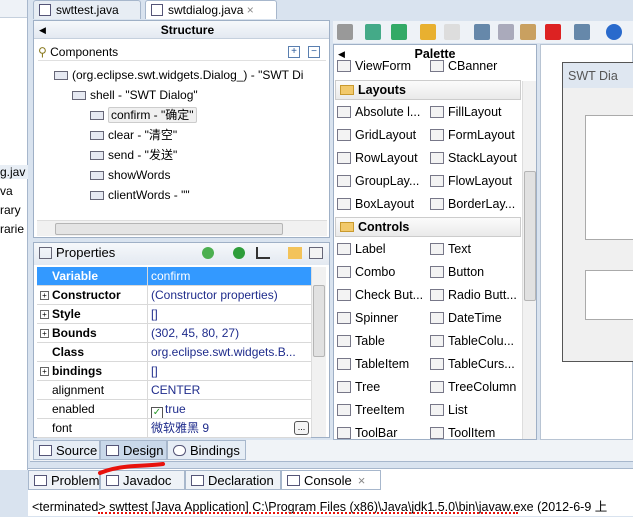 The height and width of the screenshot is (517, 633). Describe the element at coordinates (582, 32) in the screenshot. I see `tab-order-icon` at that location.